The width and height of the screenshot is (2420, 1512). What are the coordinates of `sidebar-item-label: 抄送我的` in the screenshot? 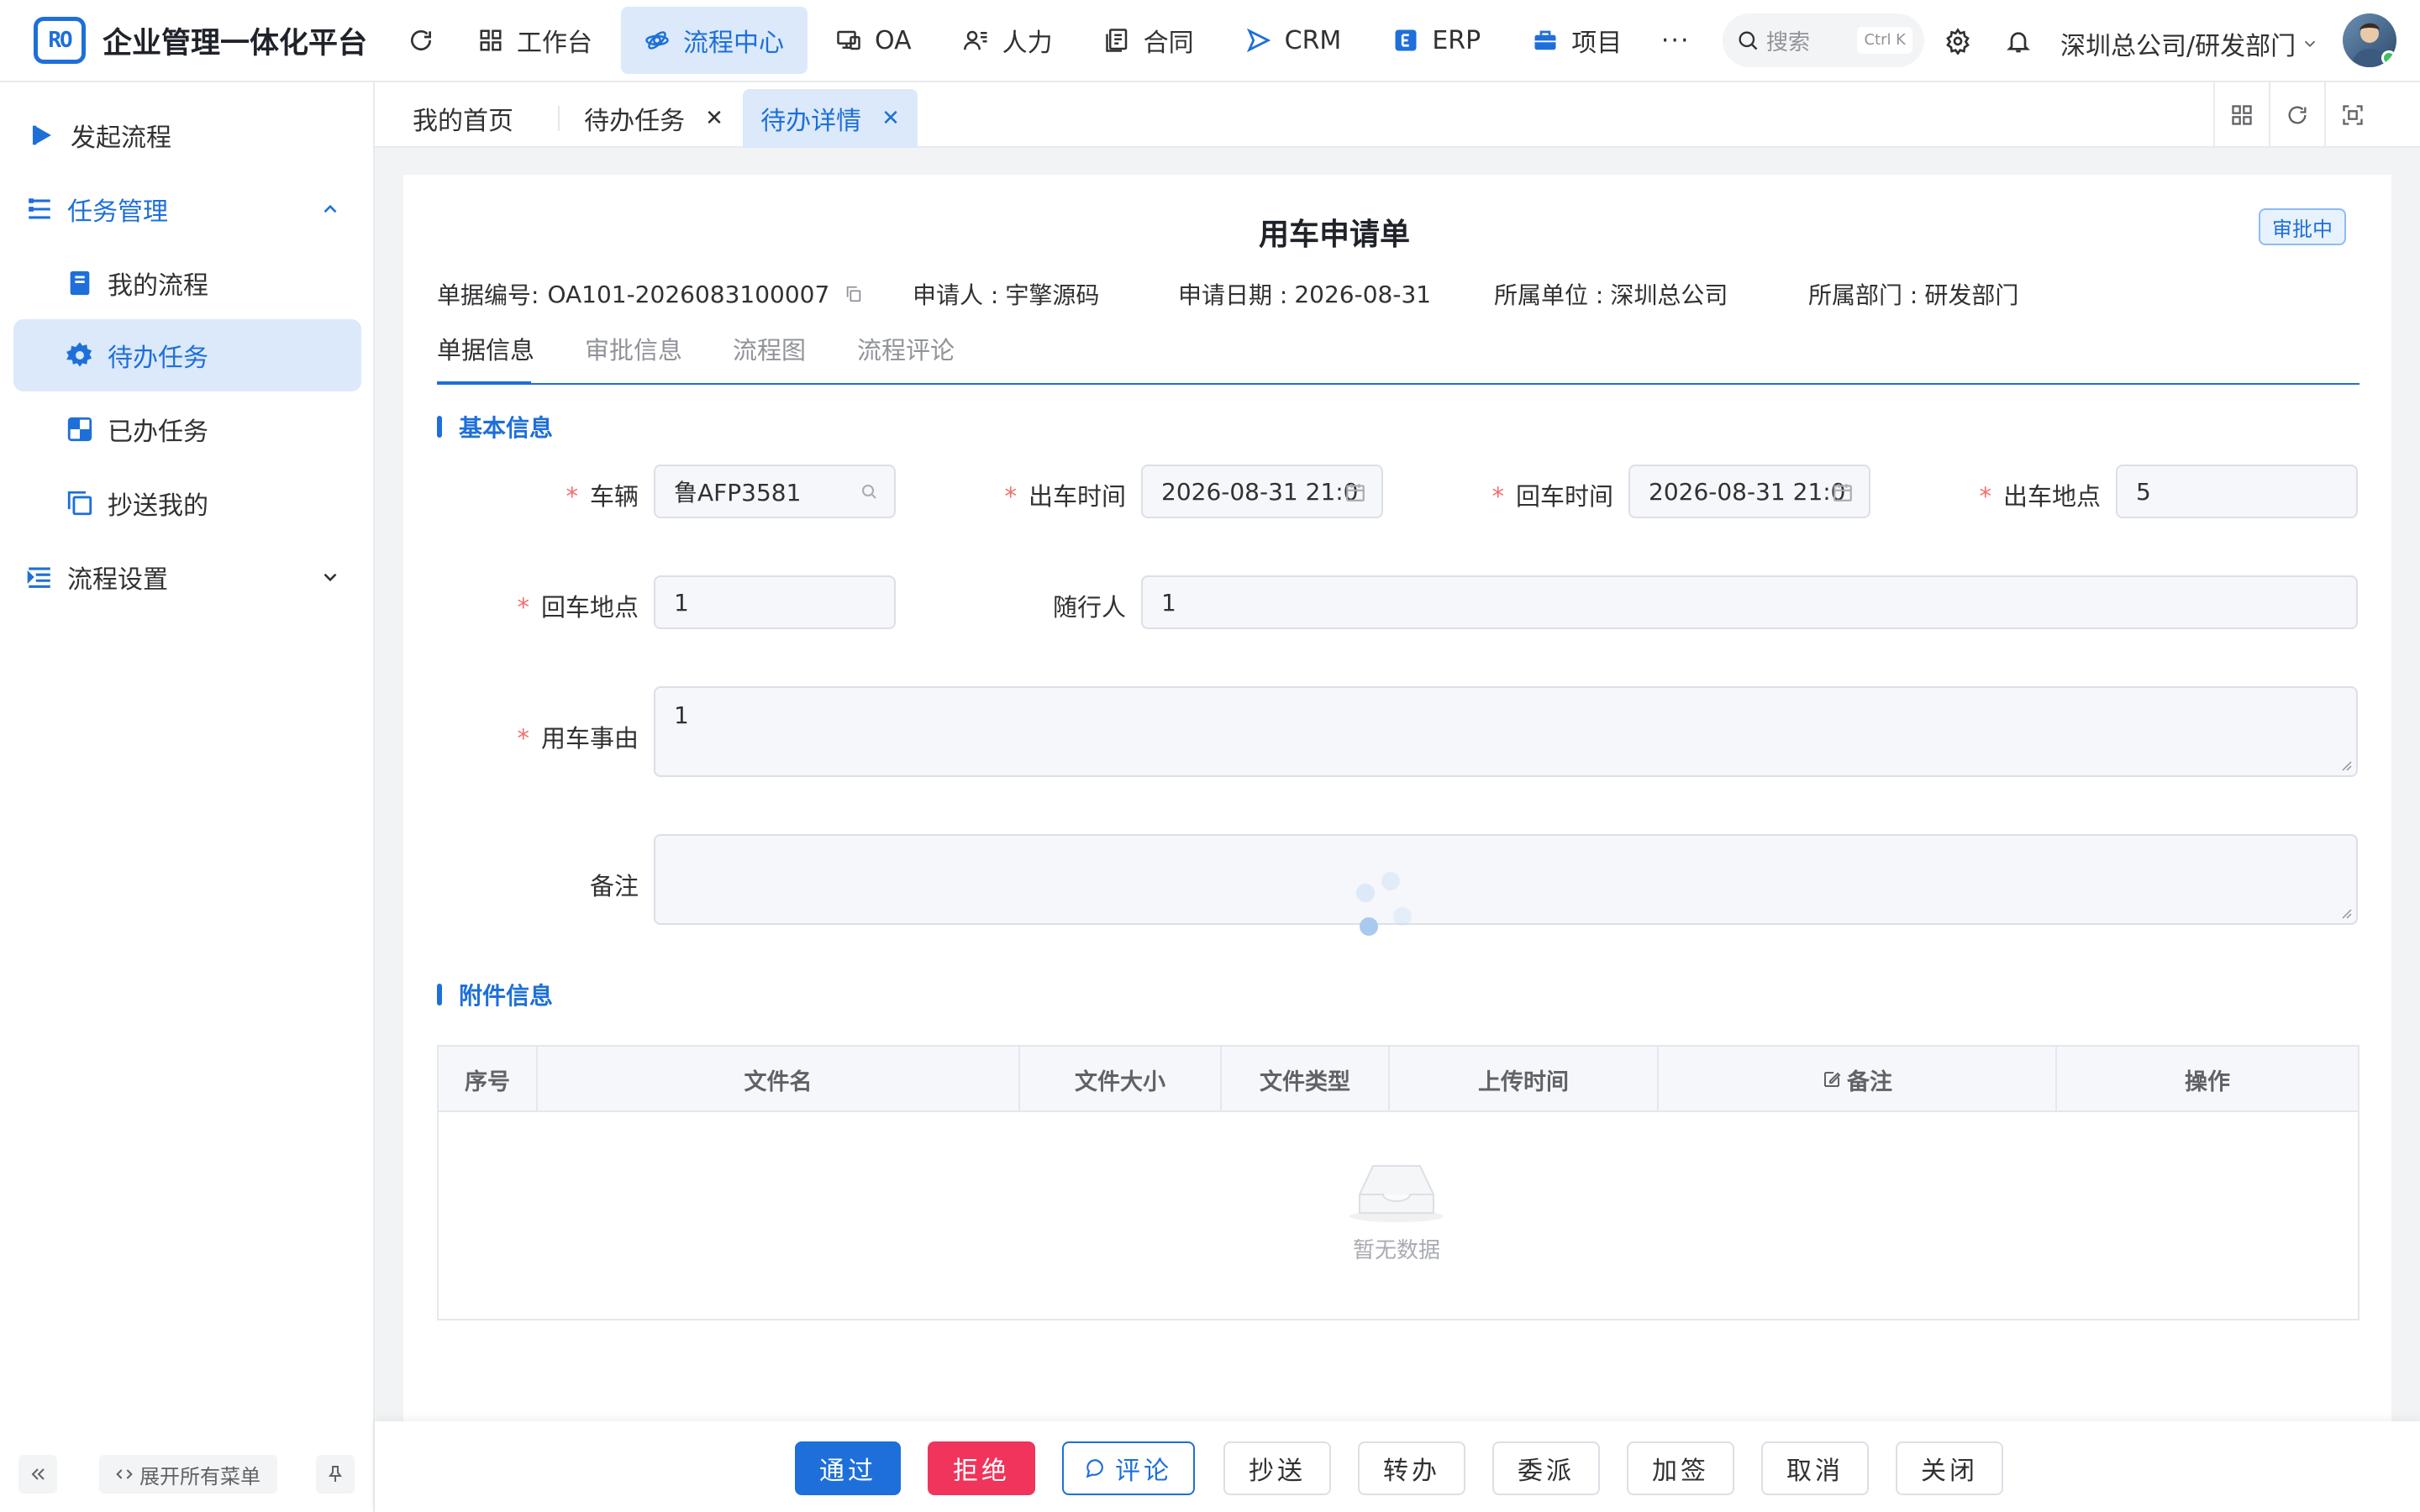 It's located at (158, 506).